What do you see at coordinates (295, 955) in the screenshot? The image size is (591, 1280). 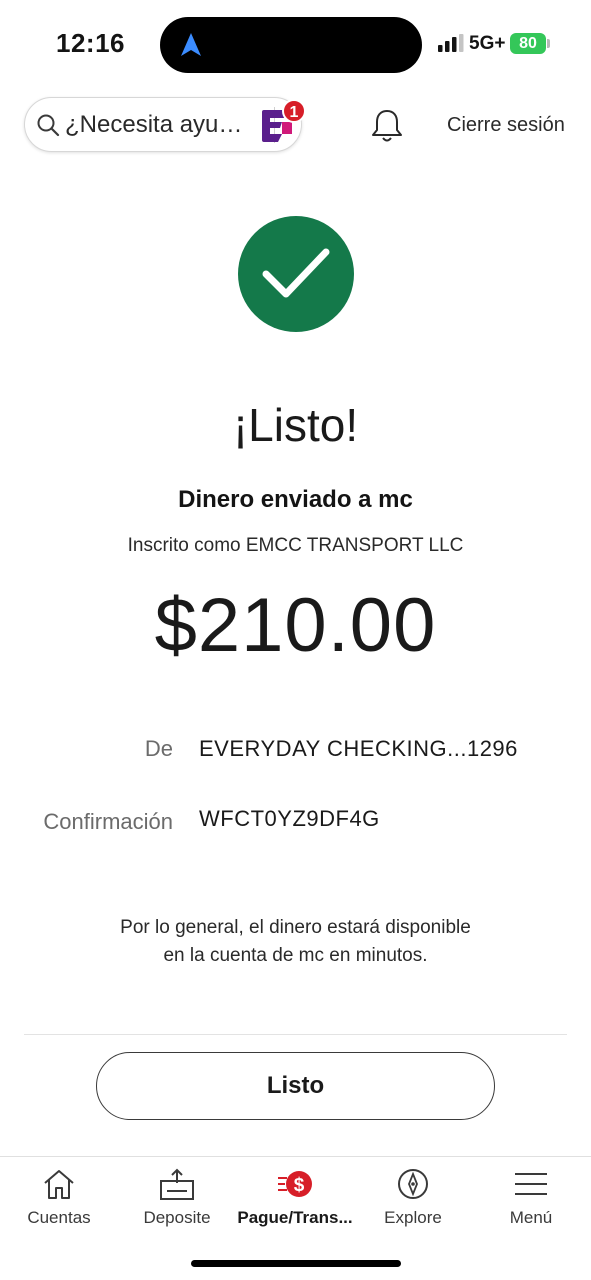 I see `availability-note-line2: en la cuenta de mc en minutos.` at bounding box center [295, 955].